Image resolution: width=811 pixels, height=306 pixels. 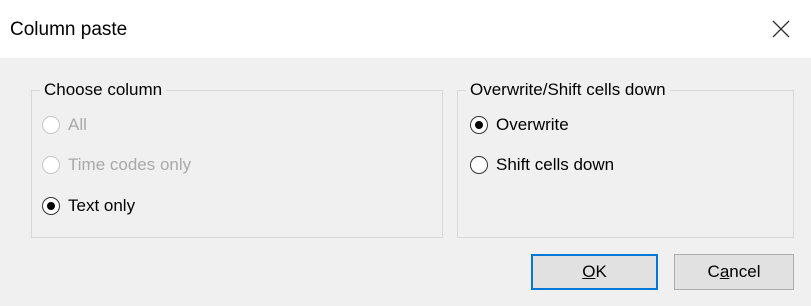 I want to click on radio-shift-cells-down: Shift cells down, so click(x=542, y=165).